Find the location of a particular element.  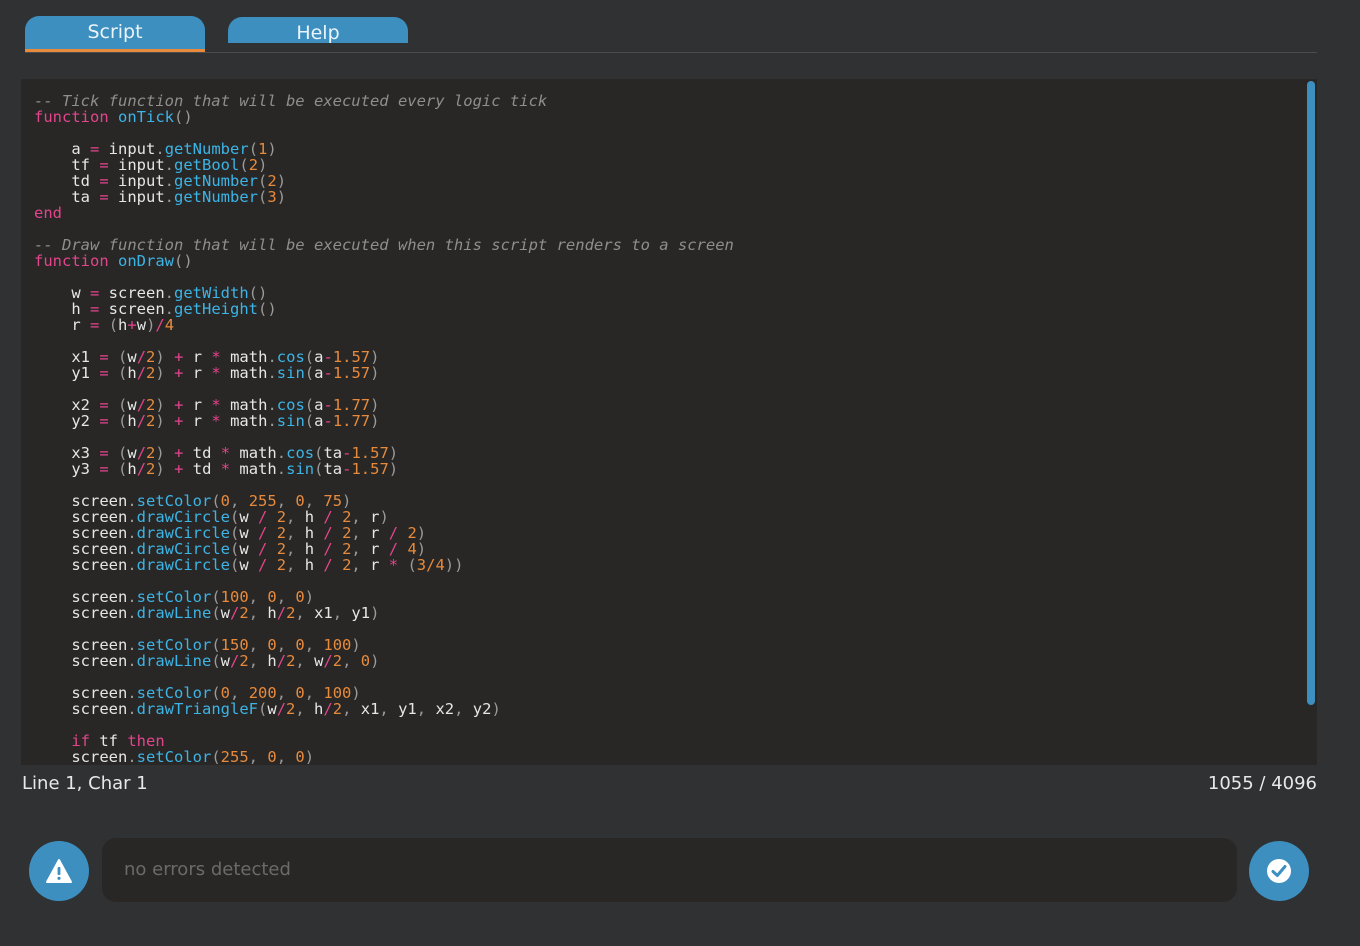

checkmark-circle-icon is located at coordinates (1279, 871).